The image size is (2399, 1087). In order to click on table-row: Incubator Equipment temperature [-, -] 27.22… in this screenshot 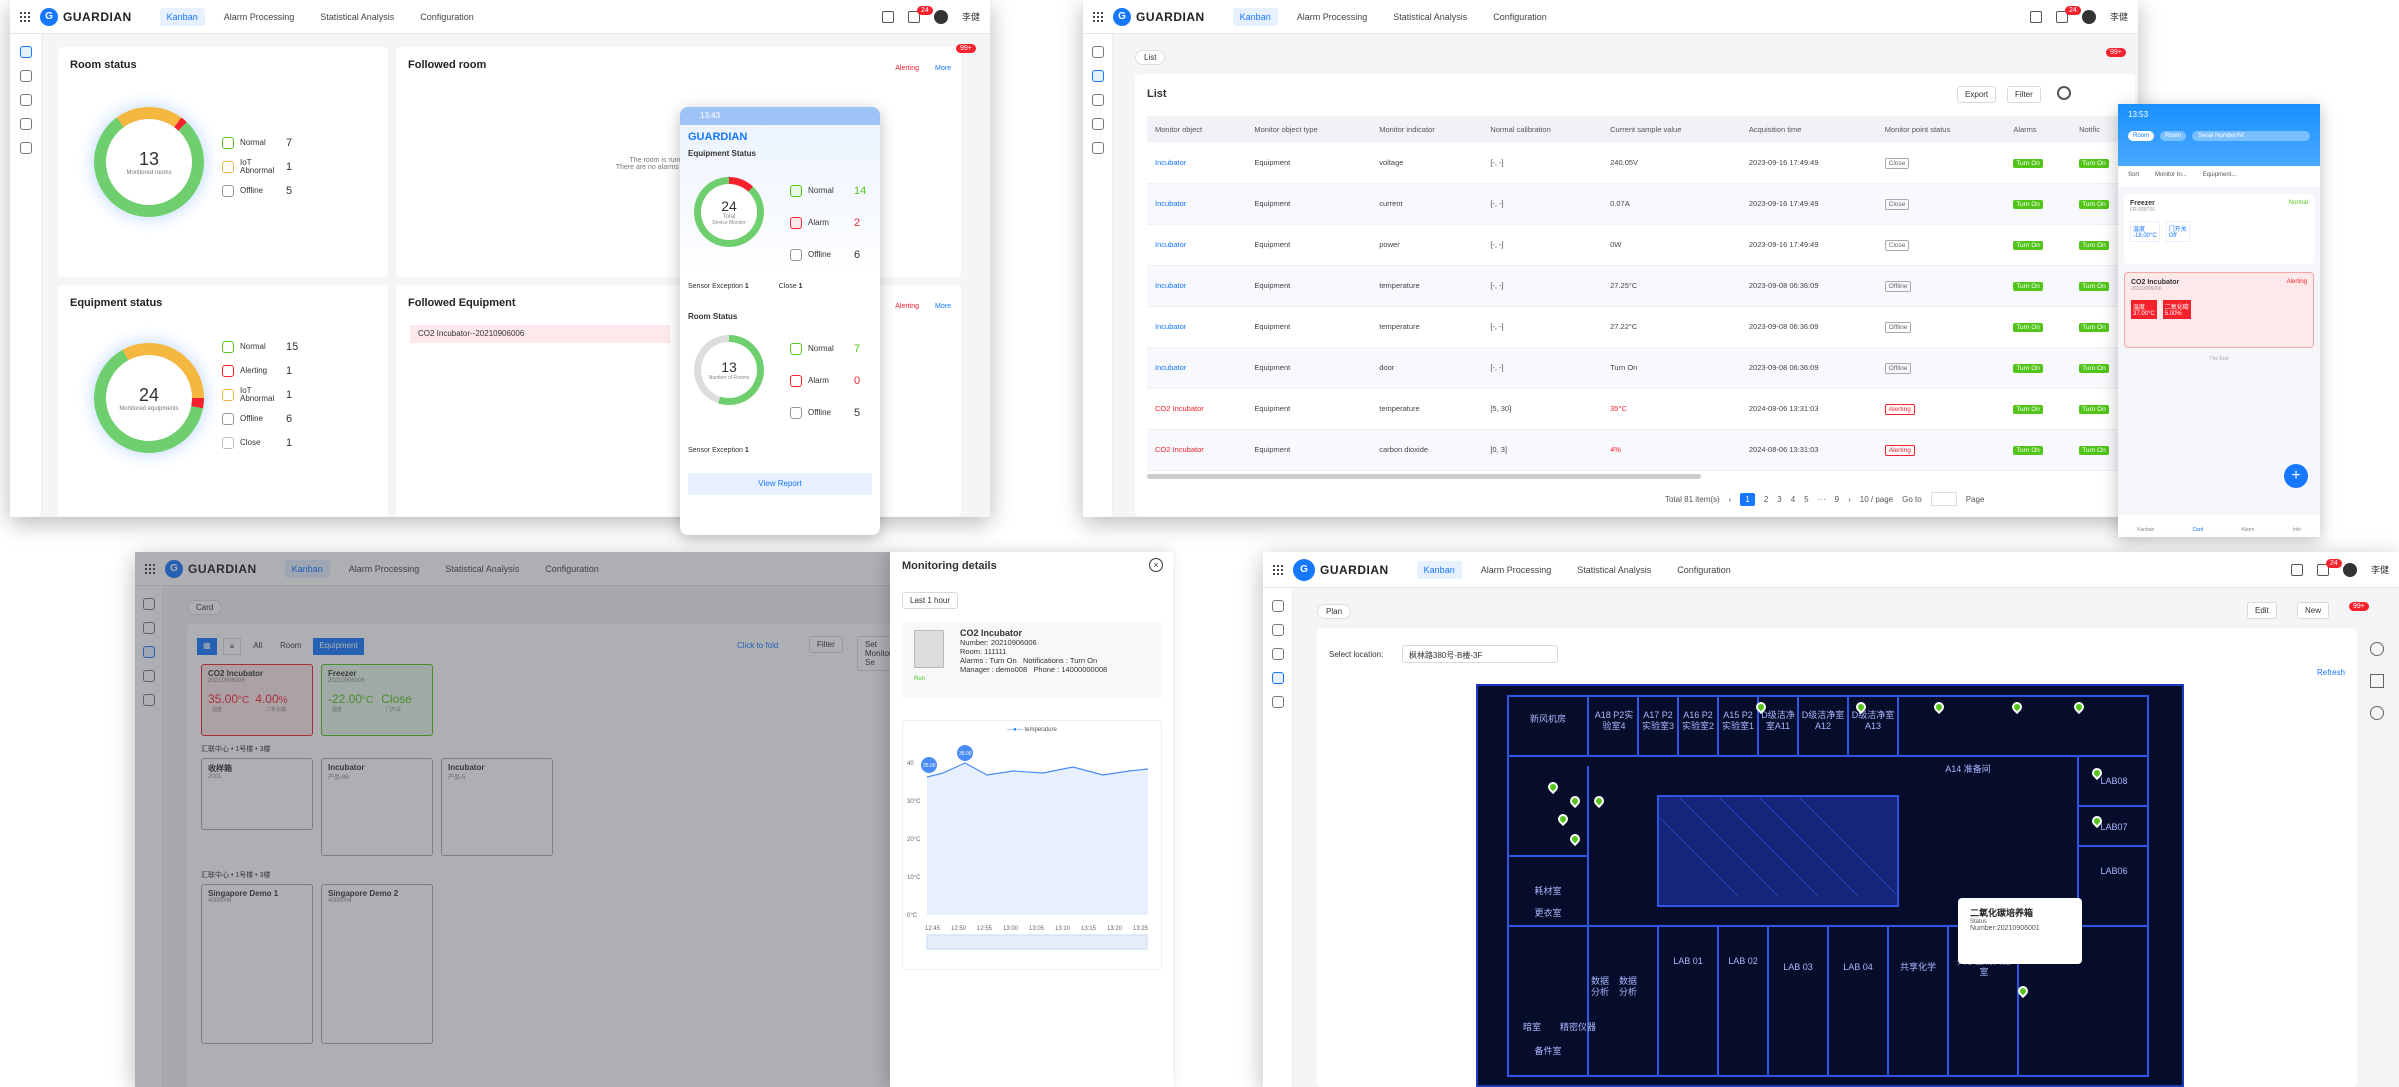, I will do `click(1642, 327)`.